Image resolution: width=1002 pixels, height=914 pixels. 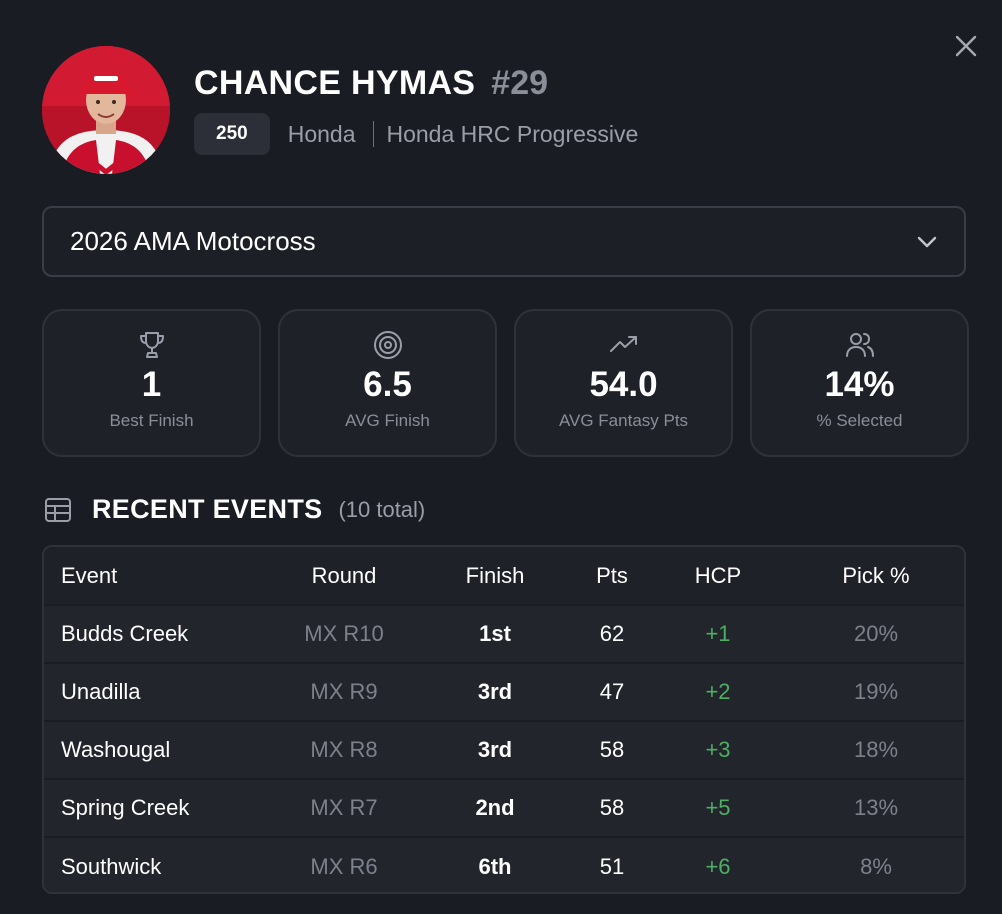 What do you see at coordinates (876, 691) in the screenshot?
I see `cell-pick: 19%` at bounding box center [876, 691].